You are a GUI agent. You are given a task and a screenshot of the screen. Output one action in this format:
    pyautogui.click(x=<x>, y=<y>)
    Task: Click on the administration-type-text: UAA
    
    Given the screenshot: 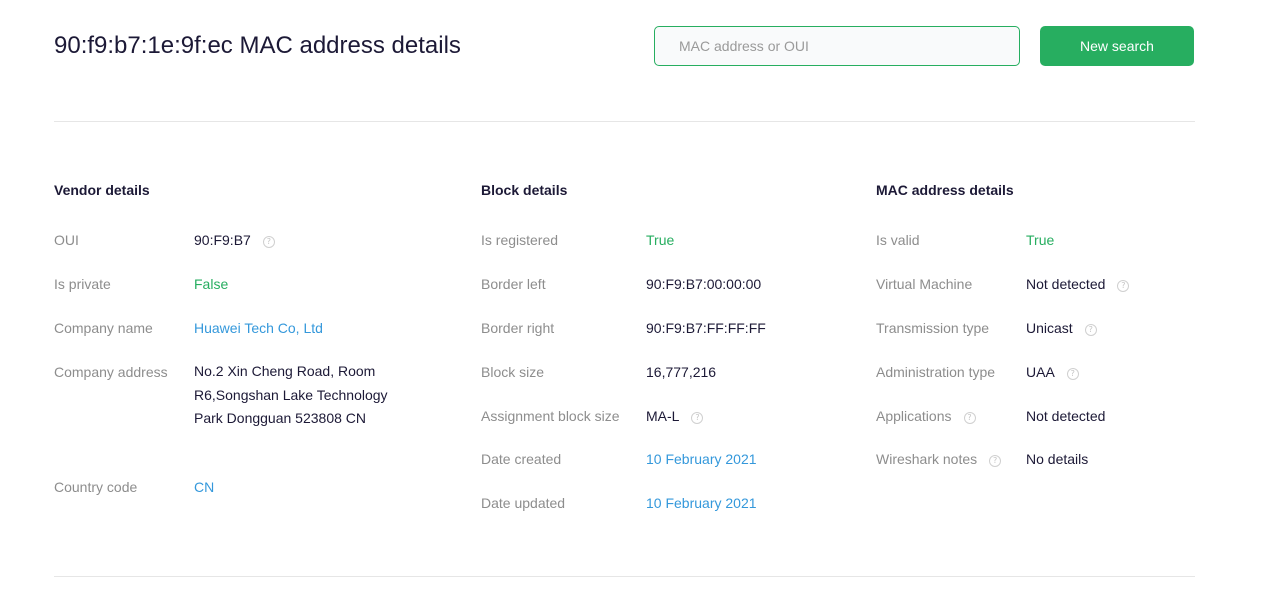 What is the action you would take?
    pyautogui.click(x=1040, y=372)
    